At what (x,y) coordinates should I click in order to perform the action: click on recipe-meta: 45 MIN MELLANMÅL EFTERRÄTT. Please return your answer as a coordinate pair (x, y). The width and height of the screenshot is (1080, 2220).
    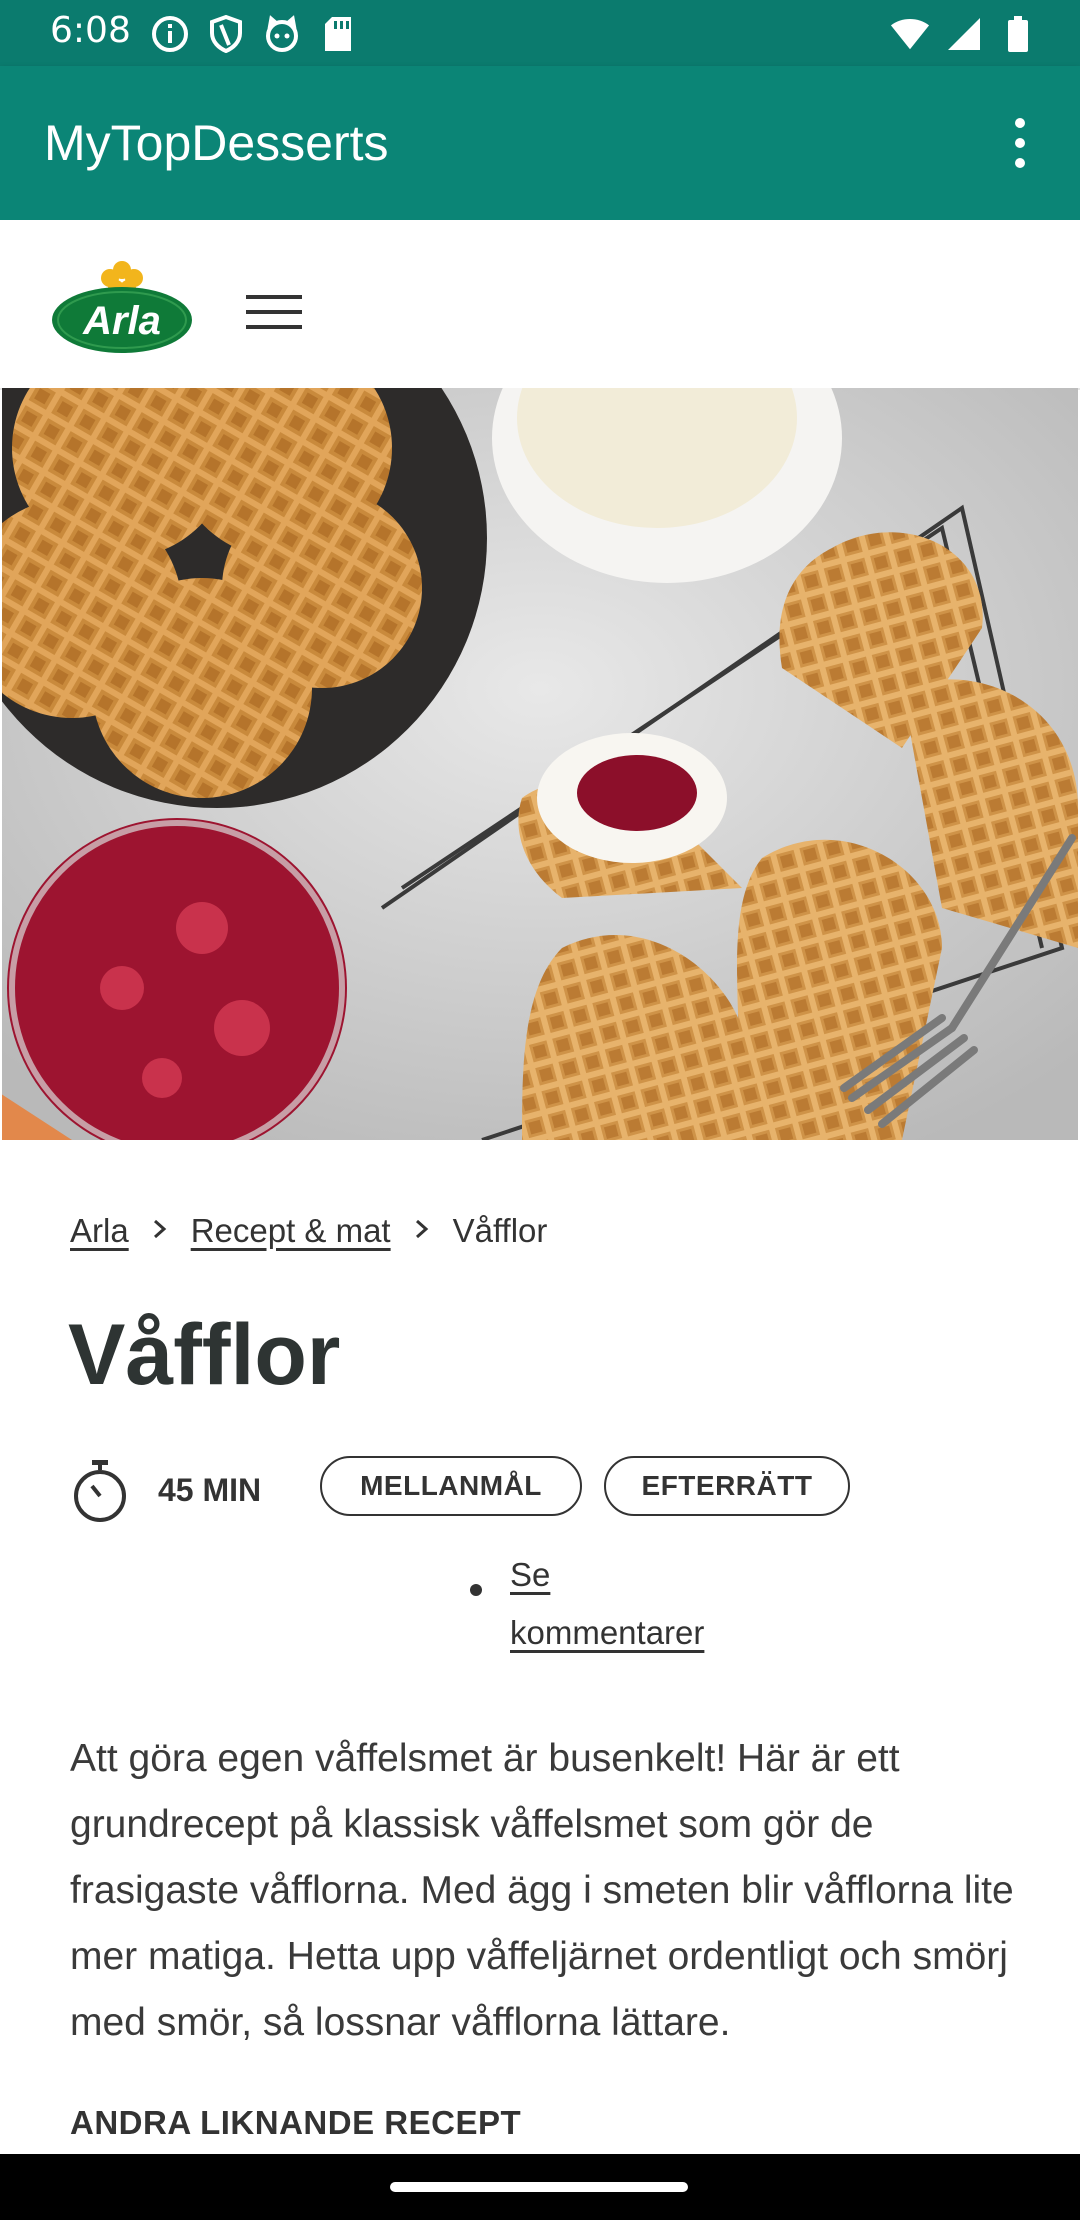
    Looking at the image, I should click on (550, 1496).